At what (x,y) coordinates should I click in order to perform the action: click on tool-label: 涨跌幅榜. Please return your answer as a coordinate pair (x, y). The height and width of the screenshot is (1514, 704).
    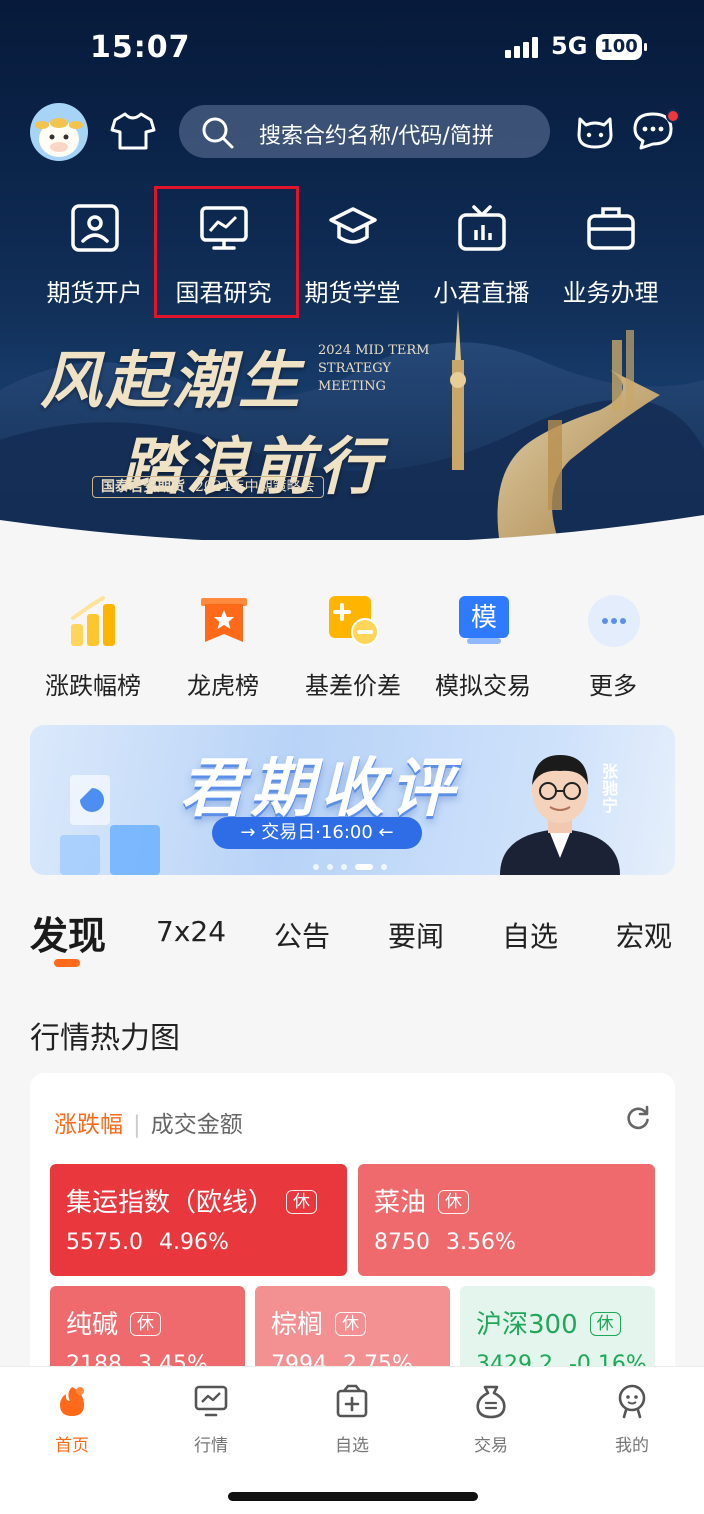
    Looking at the image, I should click on (93, 686).